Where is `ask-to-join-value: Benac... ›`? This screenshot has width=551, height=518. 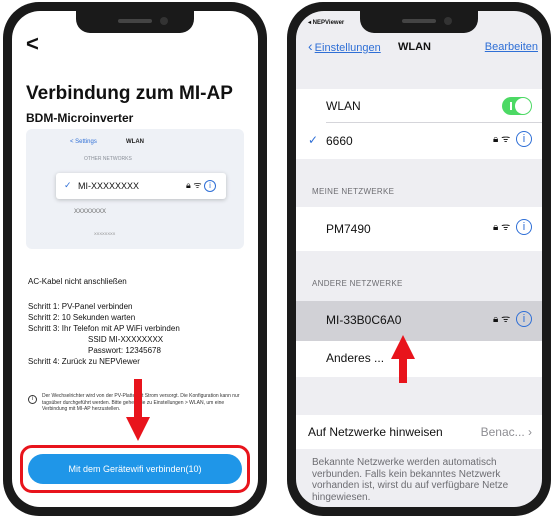
ask-to-join-value: Benac... › is located at coordinates (506, 432).